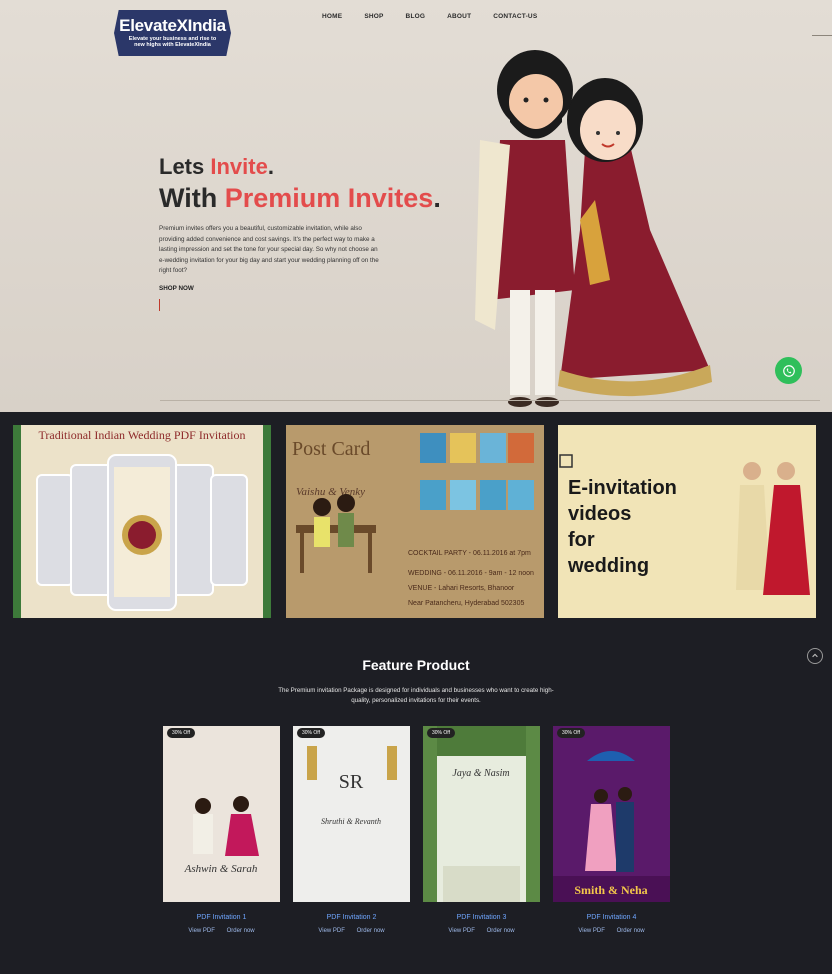  What do you see at coordinates (176, 288) in the screenshot?
I see `shop-now-link: SHOP NOW` at bounding box center [176, 288].